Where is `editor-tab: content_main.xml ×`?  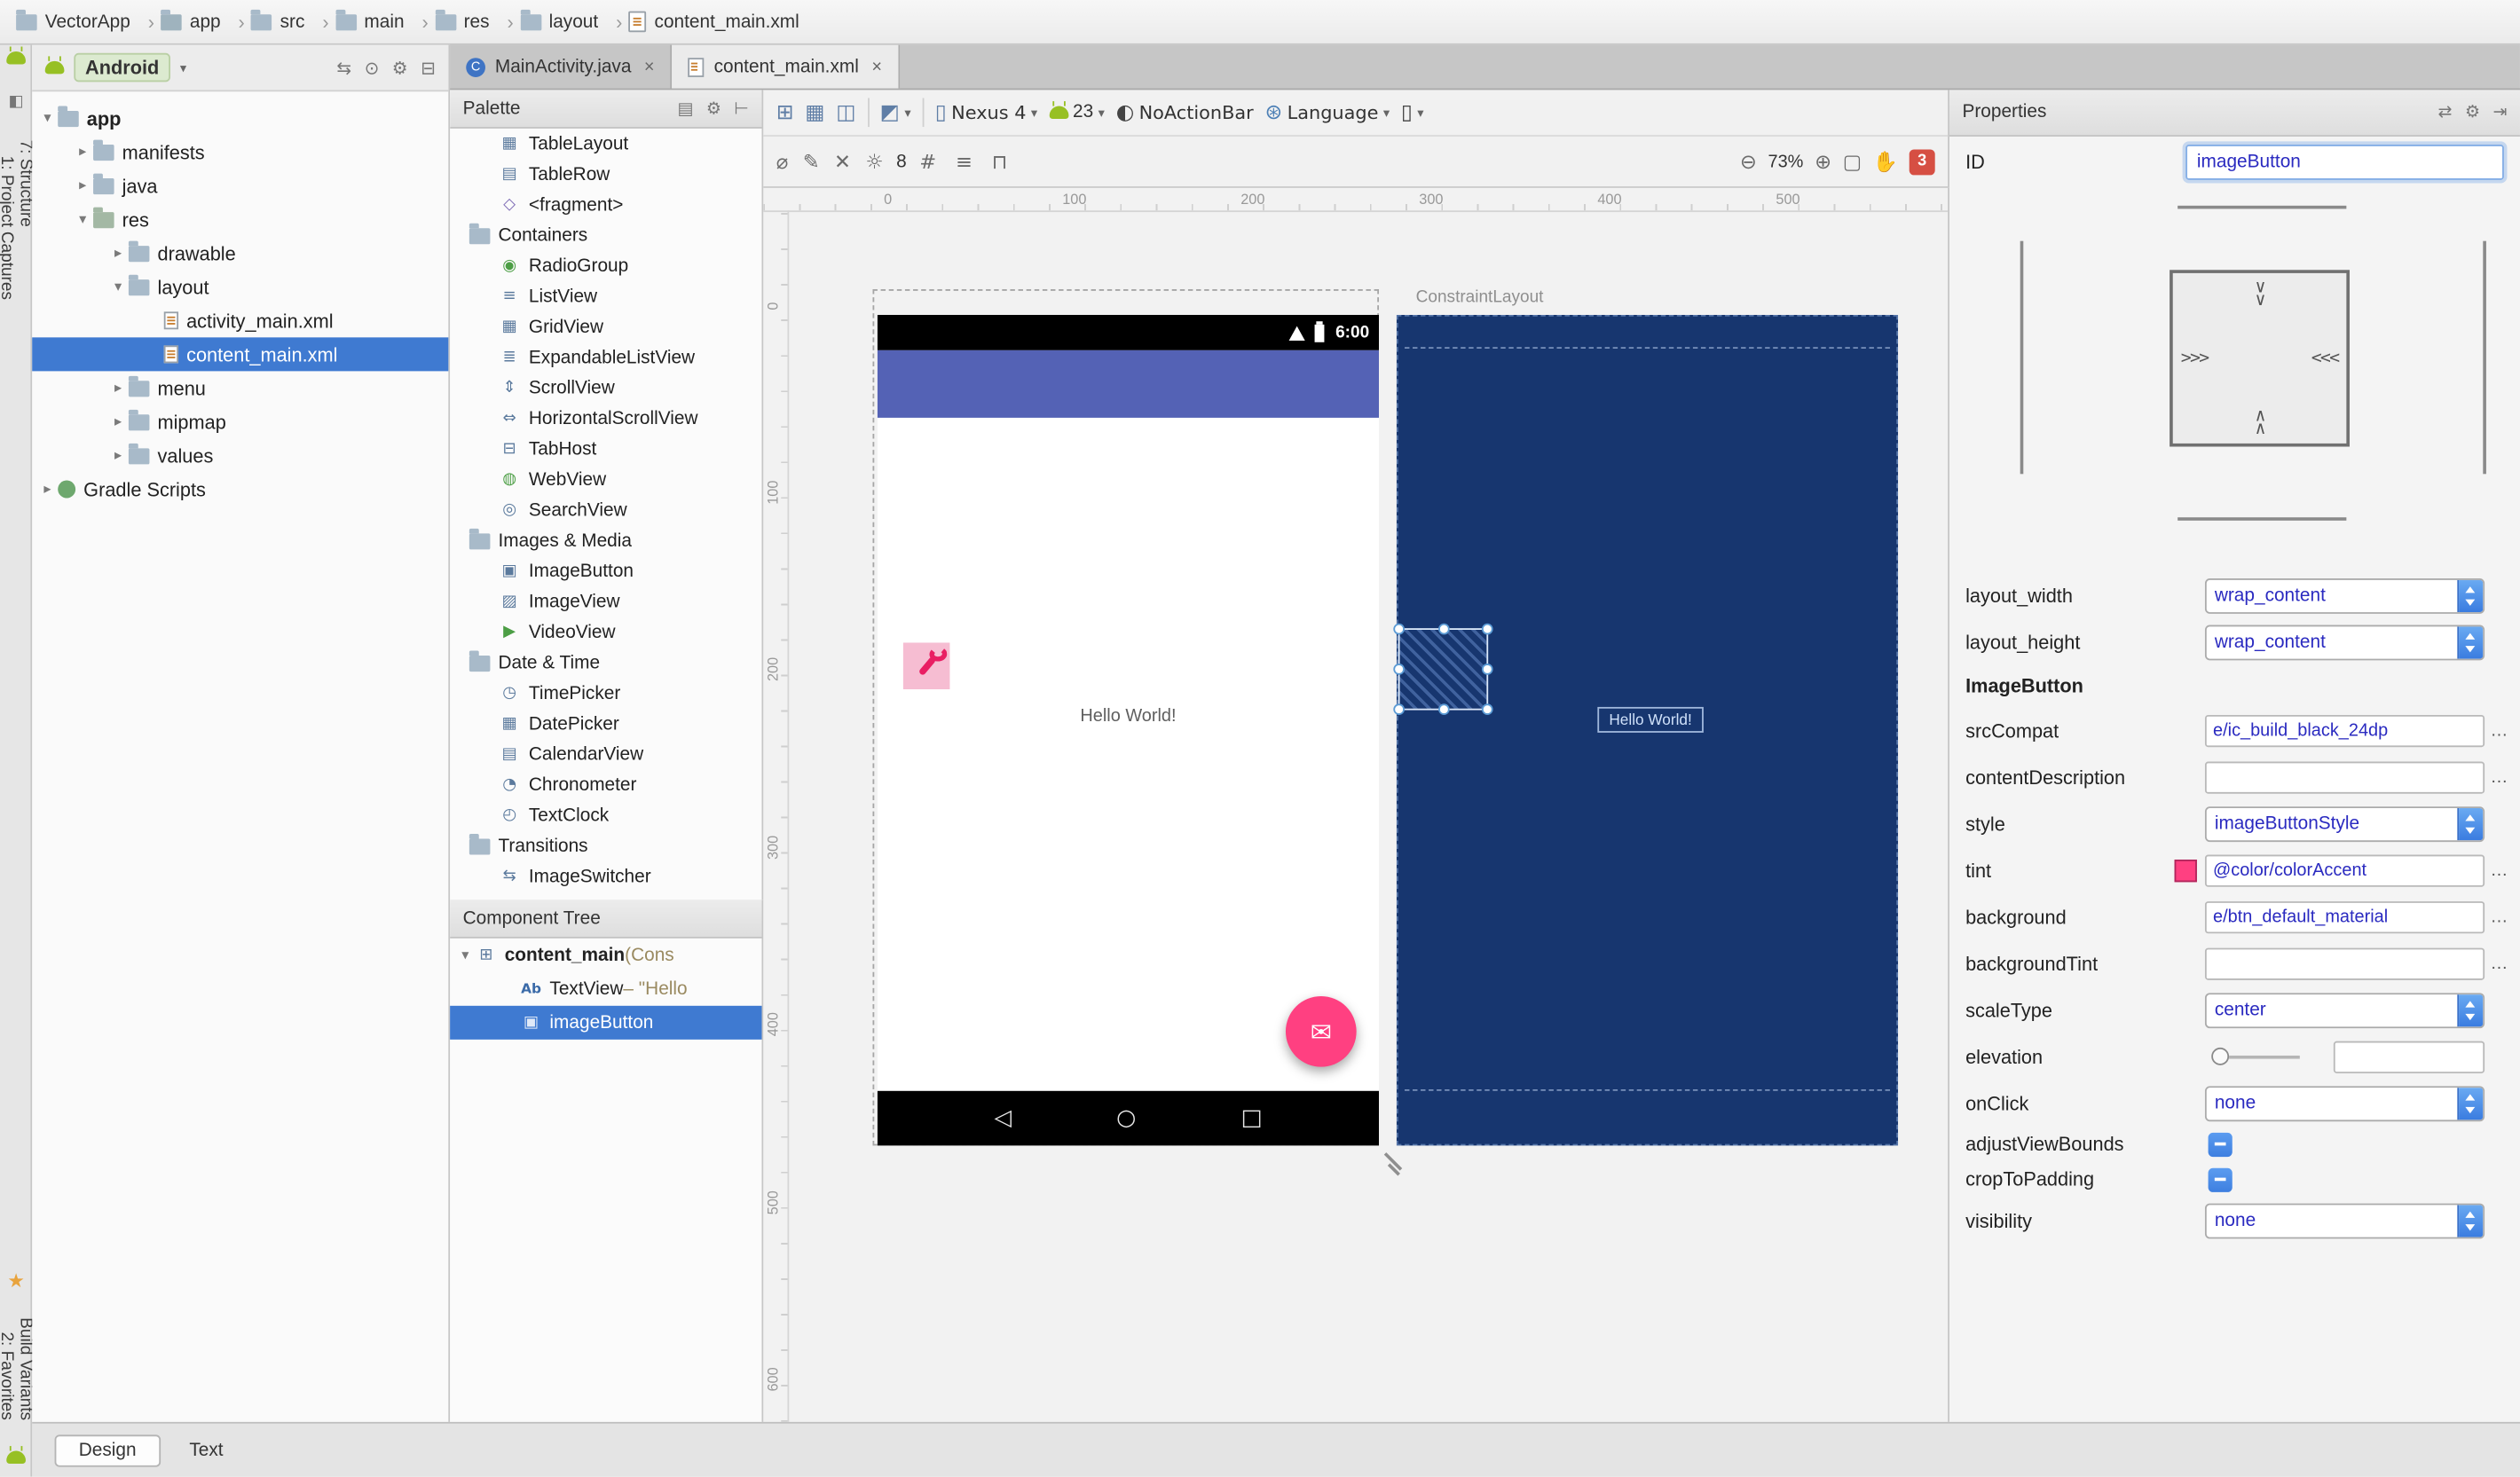
editor-tab: content_main.xml × is located at coordinates (786, 67).